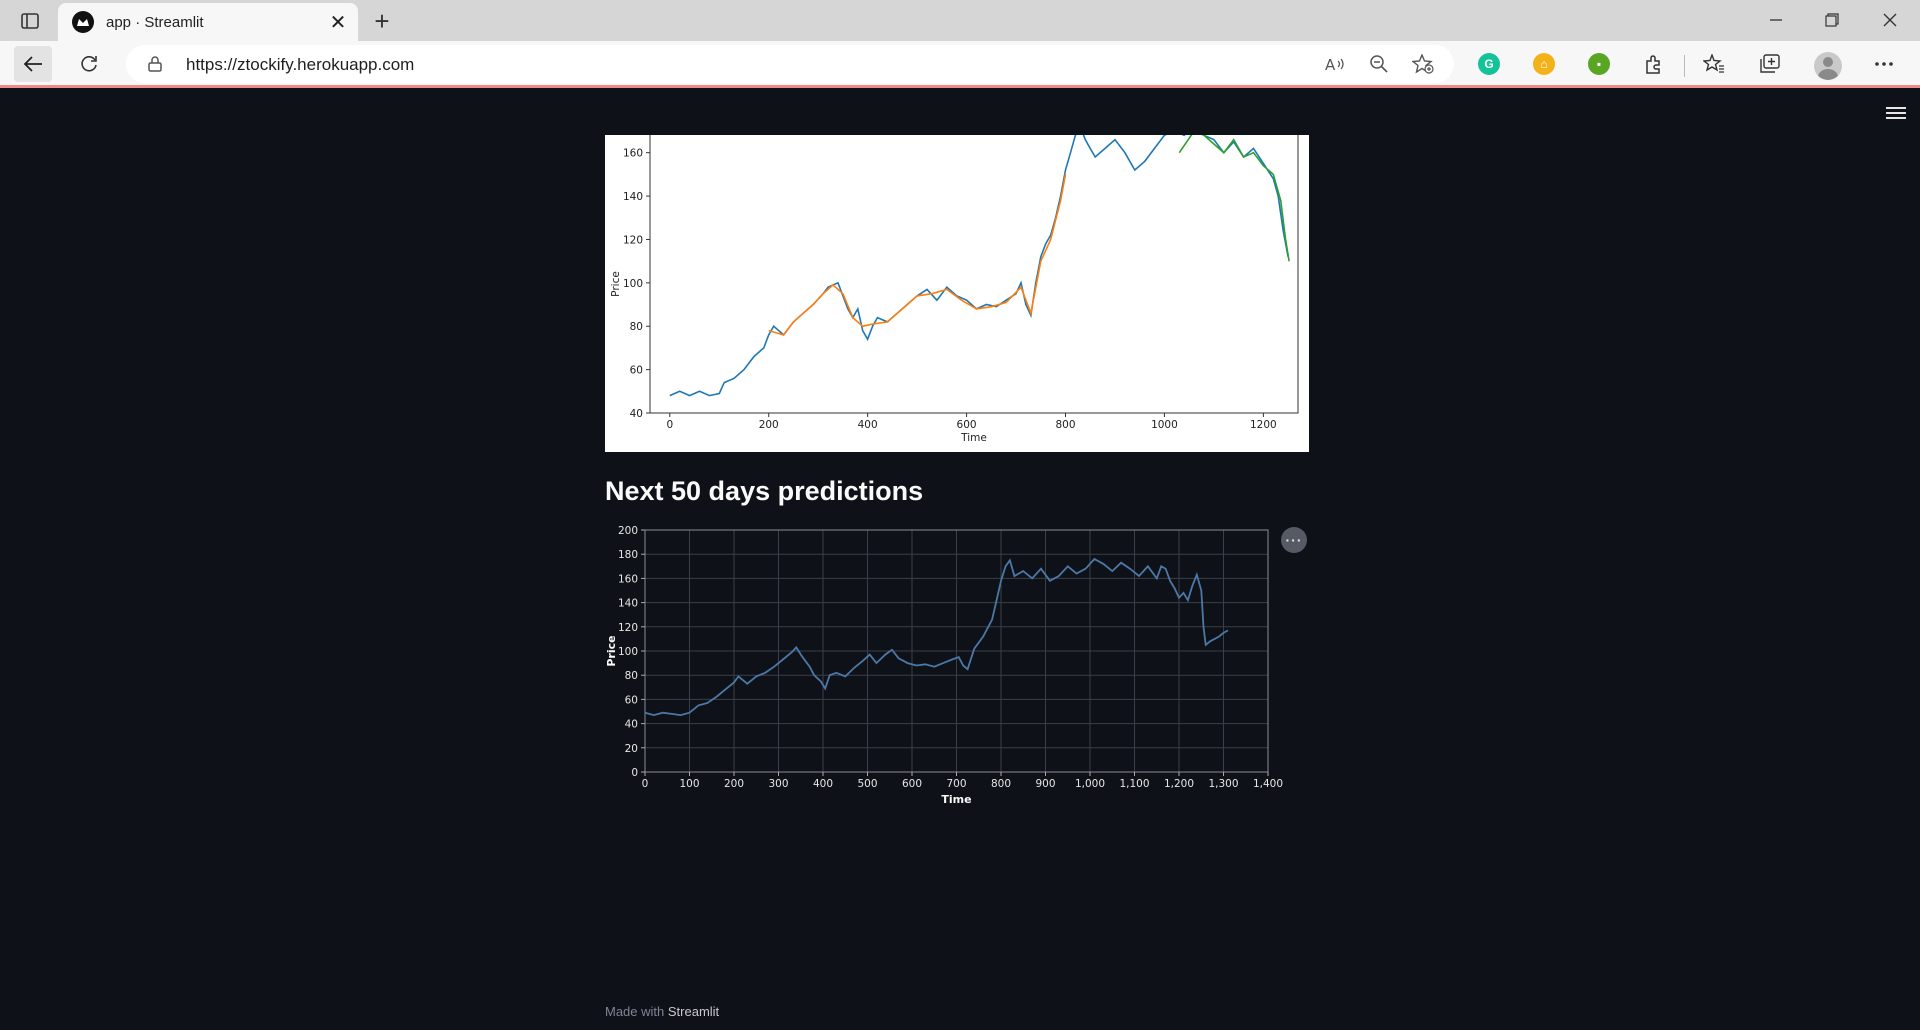 This screenshot has height=1030, width=1920. Describe the element at coordinates (1896, 114) in the screenshot. I see `hamburger-menu-icon` at that location.